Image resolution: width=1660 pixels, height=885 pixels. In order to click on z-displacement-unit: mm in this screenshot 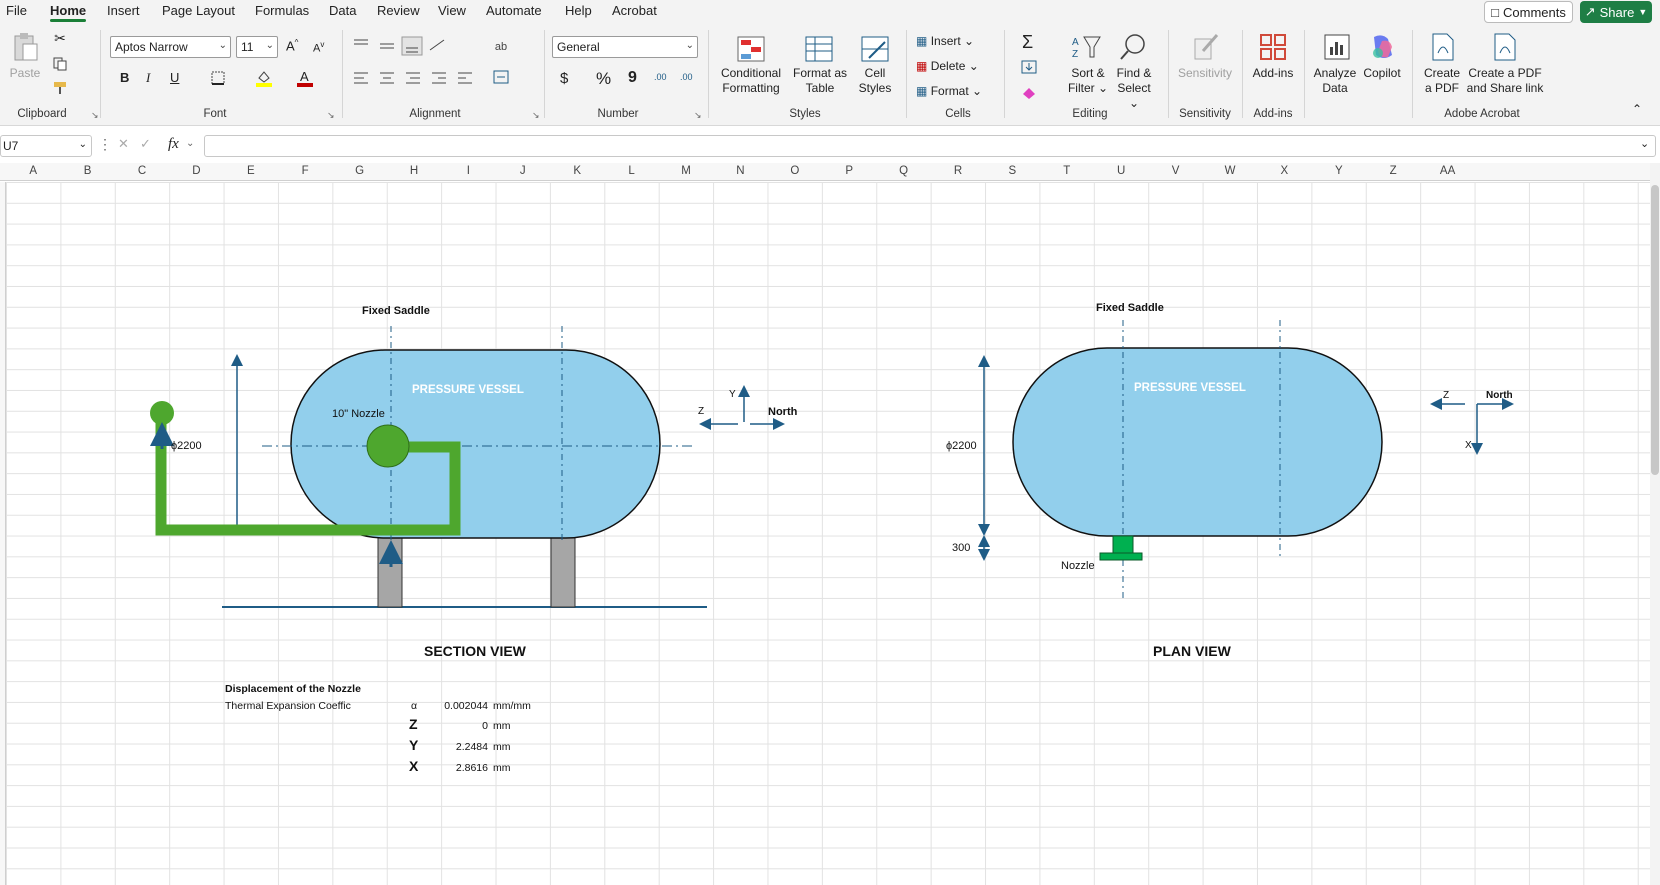, I will do `click(502, 726)`.